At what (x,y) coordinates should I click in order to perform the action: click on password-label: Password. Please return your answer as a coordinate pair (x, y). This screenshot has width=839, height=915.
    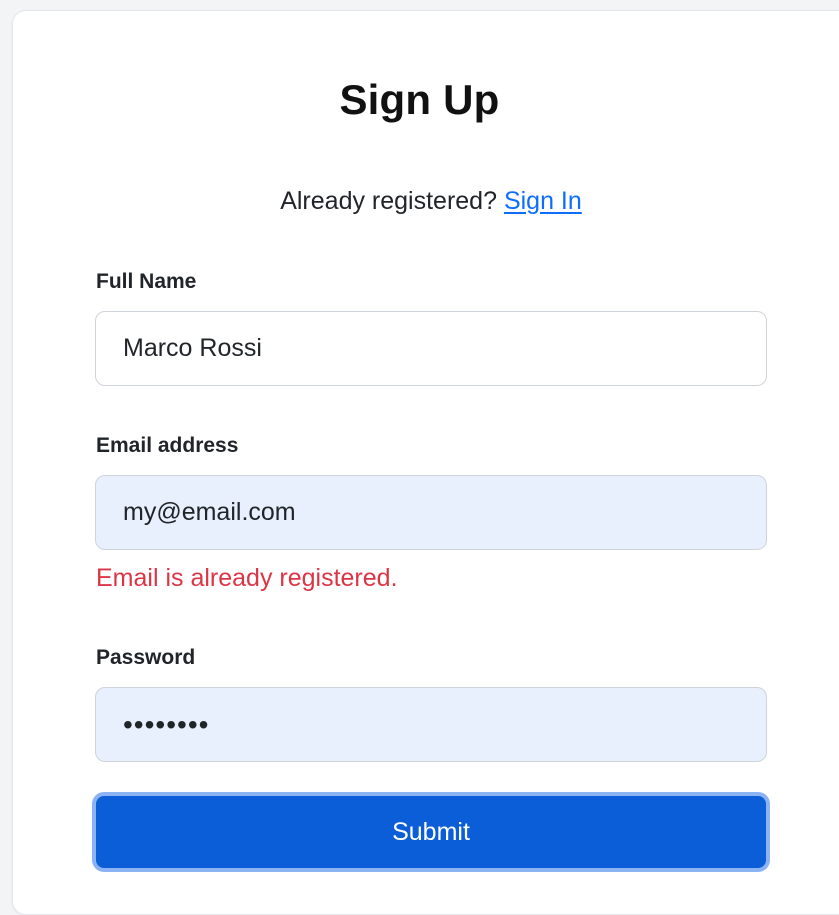
    Looking at the image, I should click on (146, 657).